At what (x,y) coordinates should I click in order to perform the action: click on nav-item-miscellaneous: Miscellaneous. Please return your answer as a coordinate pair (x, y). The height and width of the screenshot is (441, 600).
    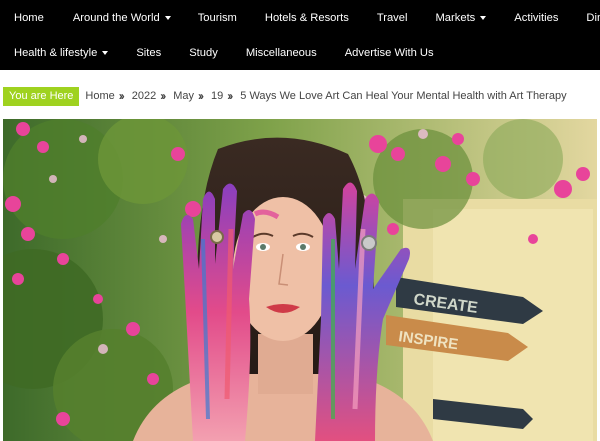
    Looking at the image, I should click on (281, 53).